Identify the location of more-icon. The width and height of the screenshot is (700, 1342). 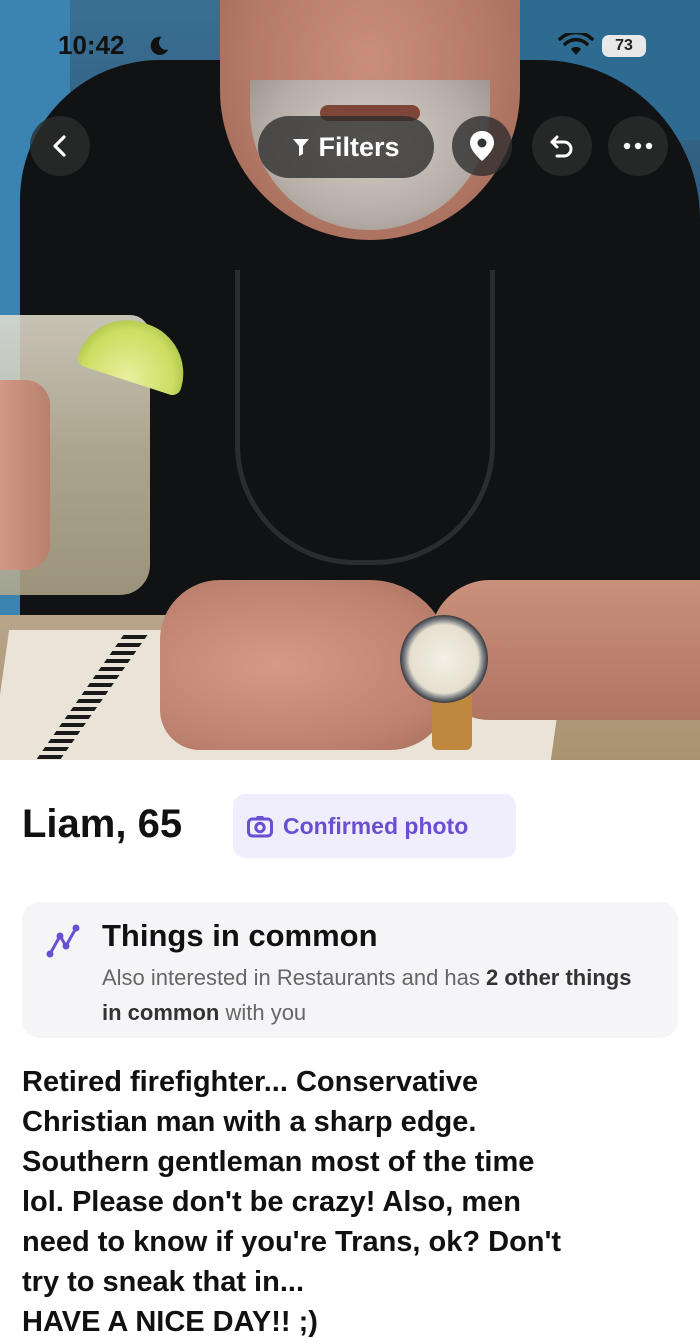
(638, 146).